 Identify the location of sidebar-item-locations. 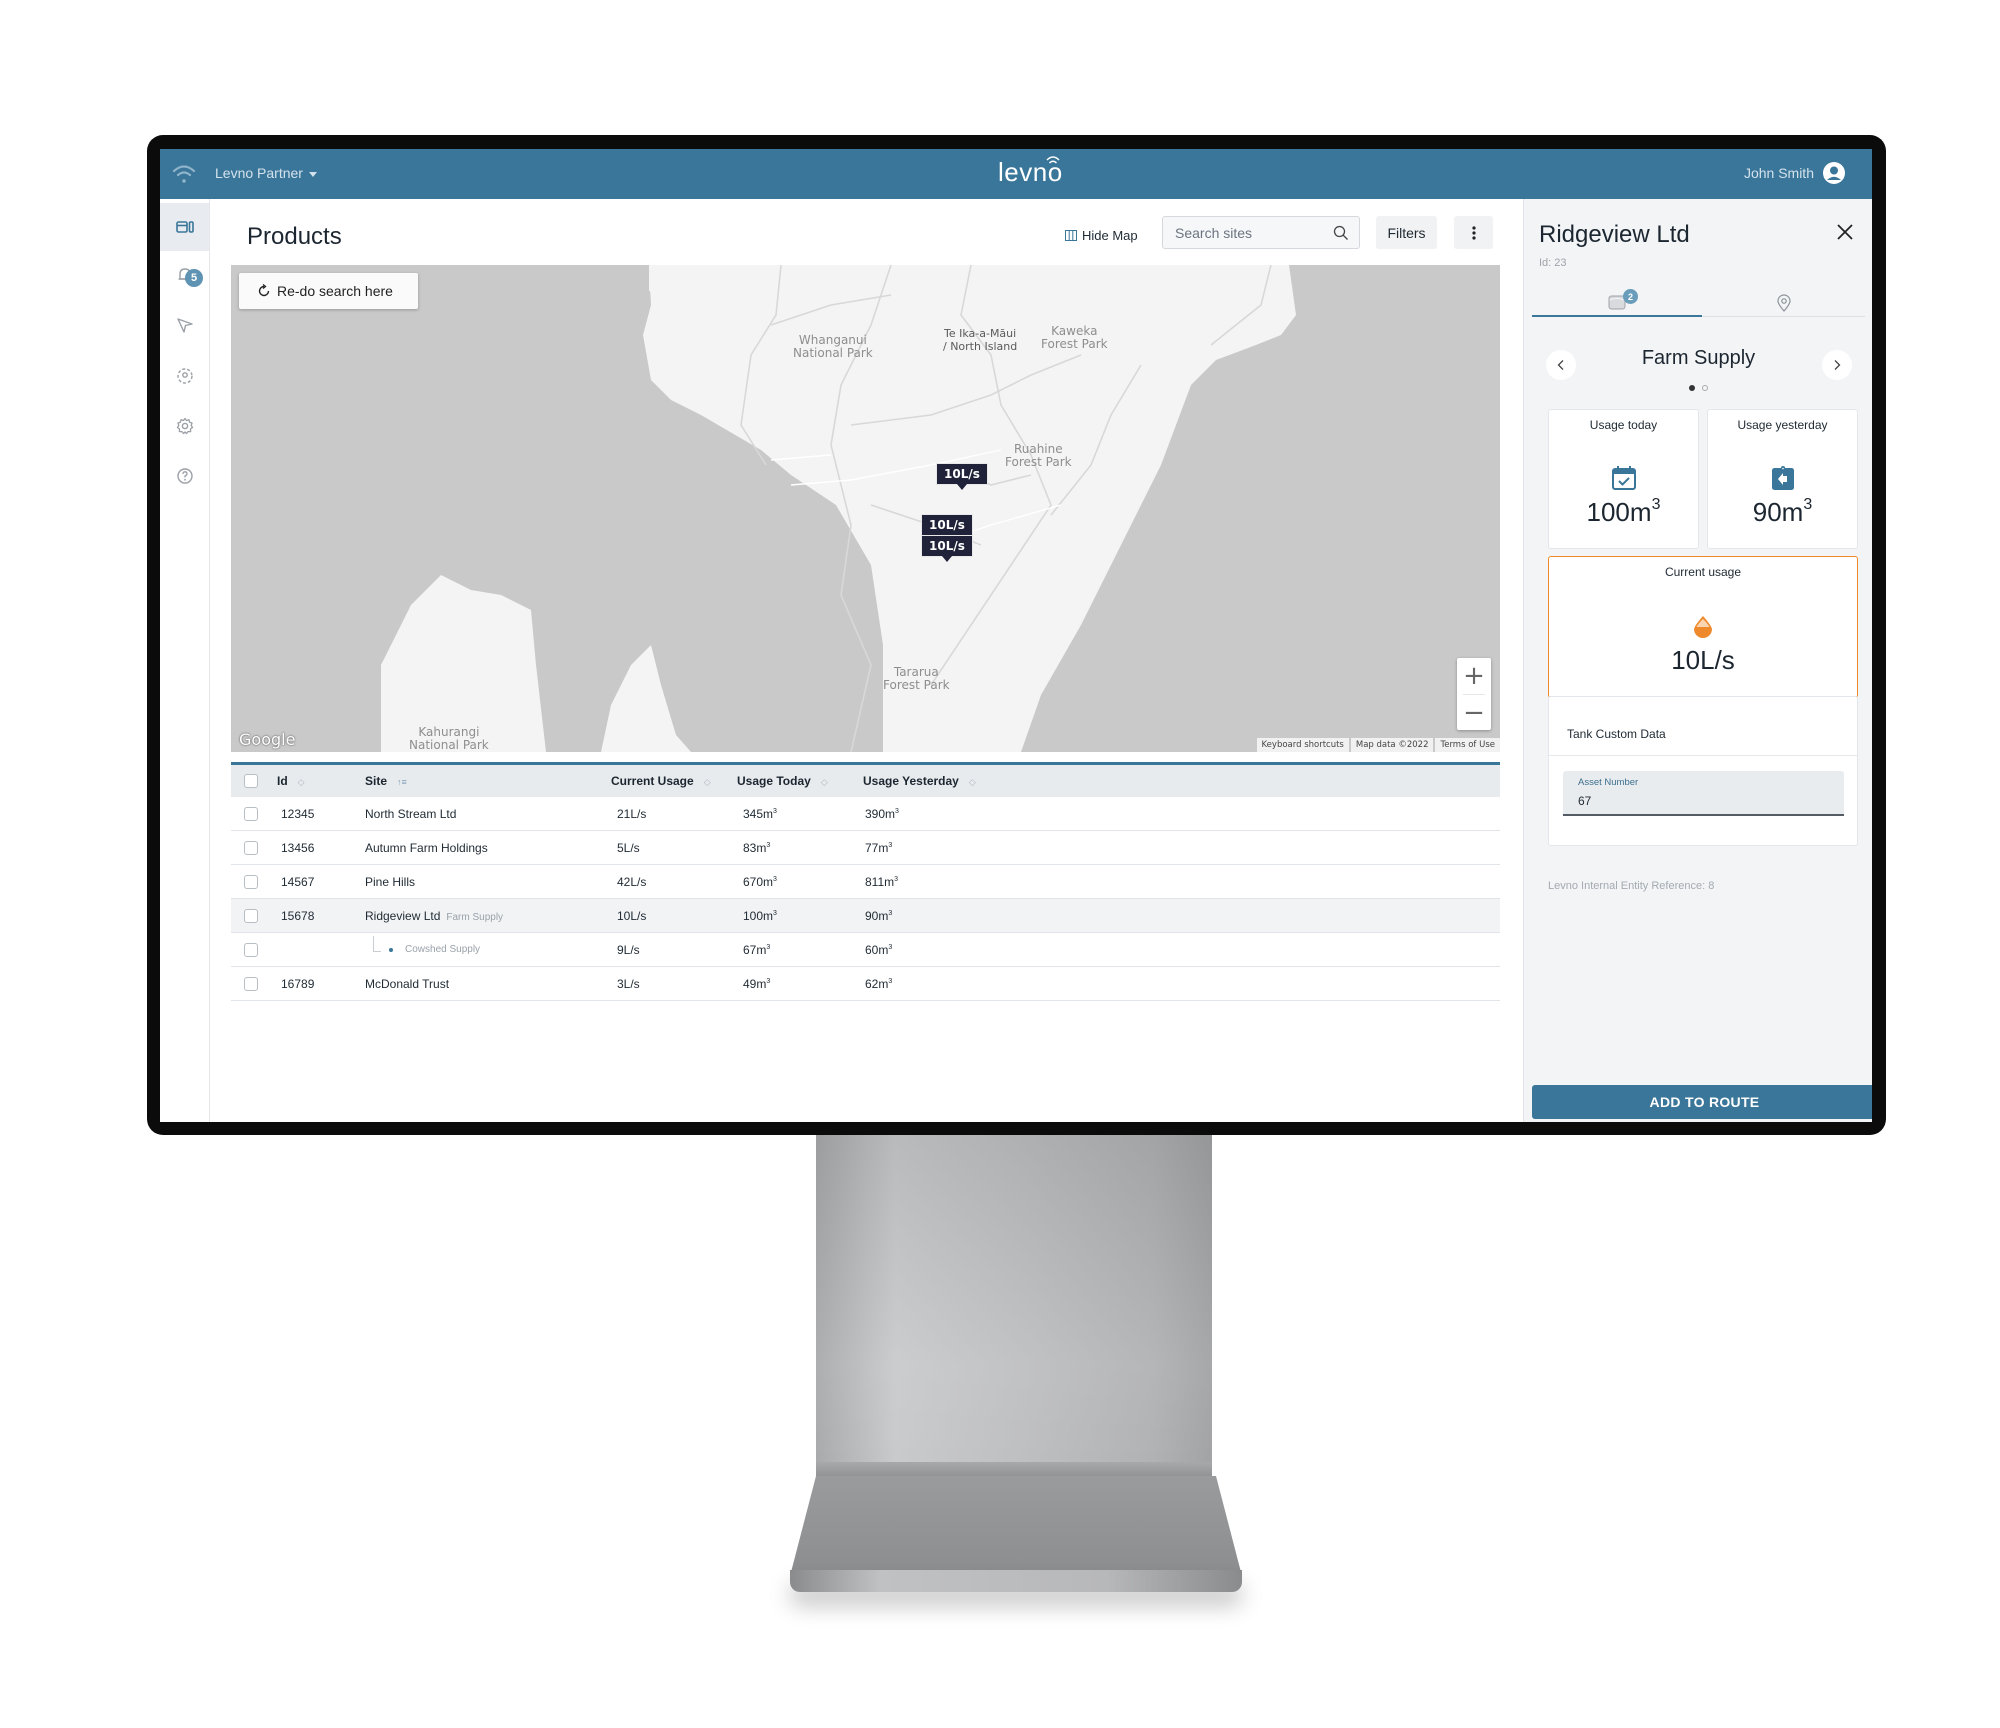
(184, 376).